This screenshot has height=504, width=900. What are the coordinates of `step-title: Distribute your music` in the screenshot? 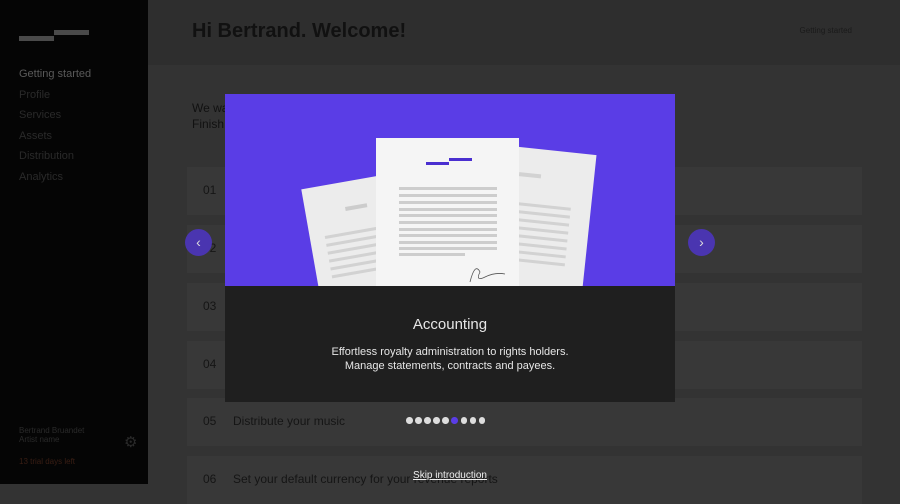 It's located at (289, 421).